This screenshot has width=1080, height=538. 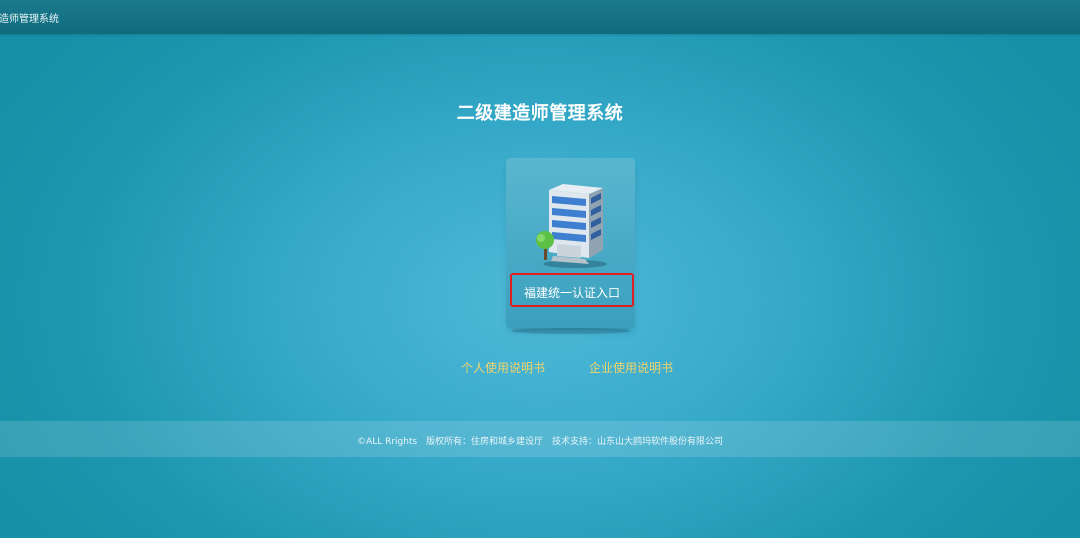 I want to click on unified-auth-entry-card: 福建统一认证入口, so click(x=570, y=243).